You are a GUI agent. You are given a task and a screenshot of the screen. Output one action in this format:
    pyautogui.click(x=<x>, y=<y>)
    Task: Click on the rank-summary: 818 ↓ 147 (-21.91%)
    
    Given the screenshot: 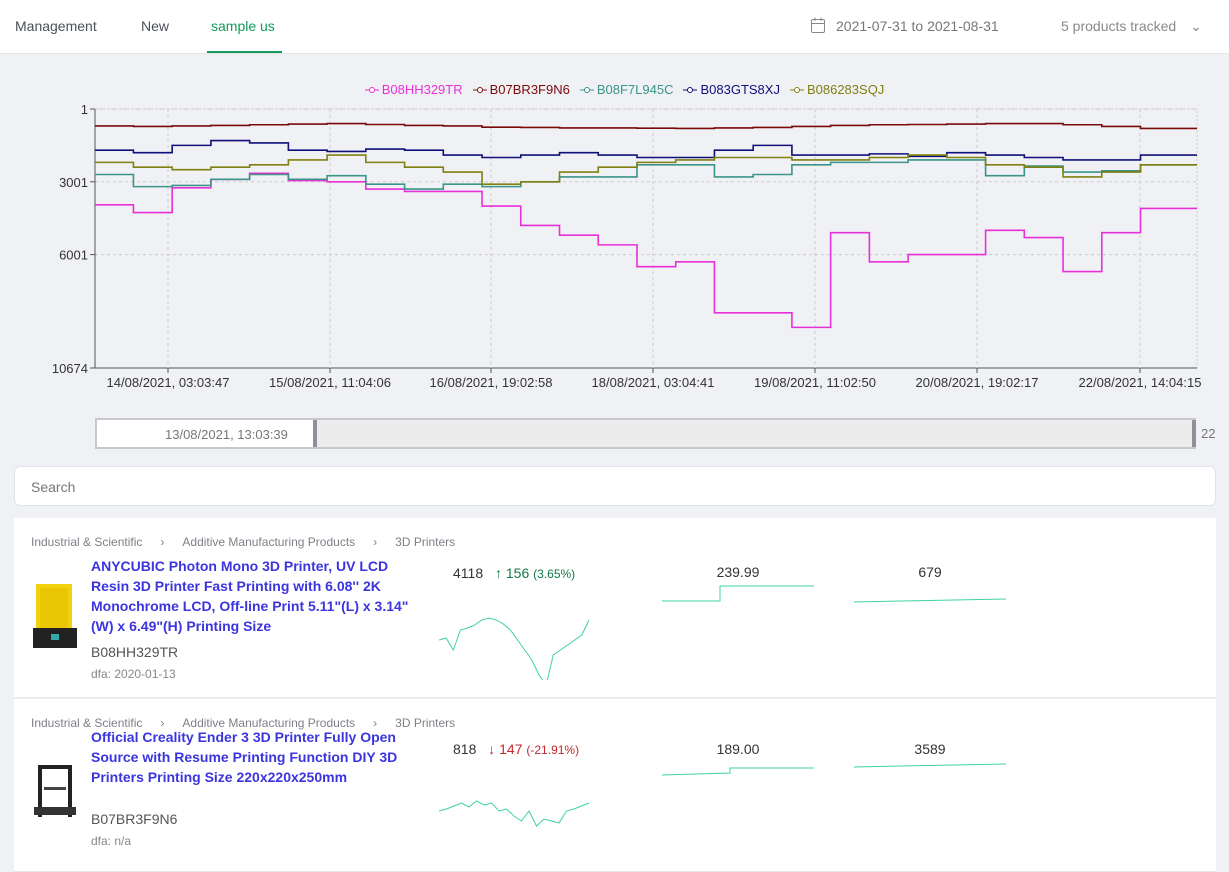 What is the action you would take?
    pyautogui.click(x=516, y=749)
    